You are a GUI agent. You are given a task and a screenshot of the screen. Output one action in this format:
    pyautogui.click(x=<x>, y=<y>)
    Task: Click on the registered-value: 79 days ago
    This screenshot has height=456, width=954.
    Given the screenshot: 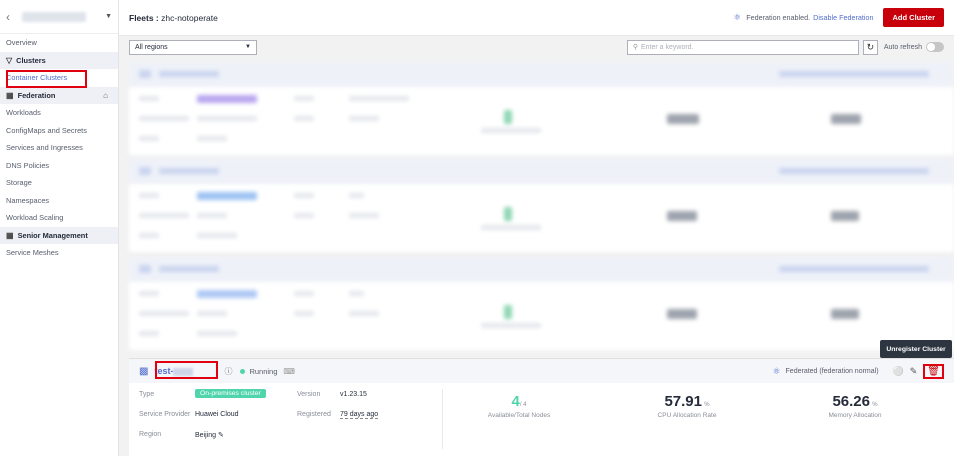 What is the action you would take?
    pyautogui.click(x=359, y=415)
    